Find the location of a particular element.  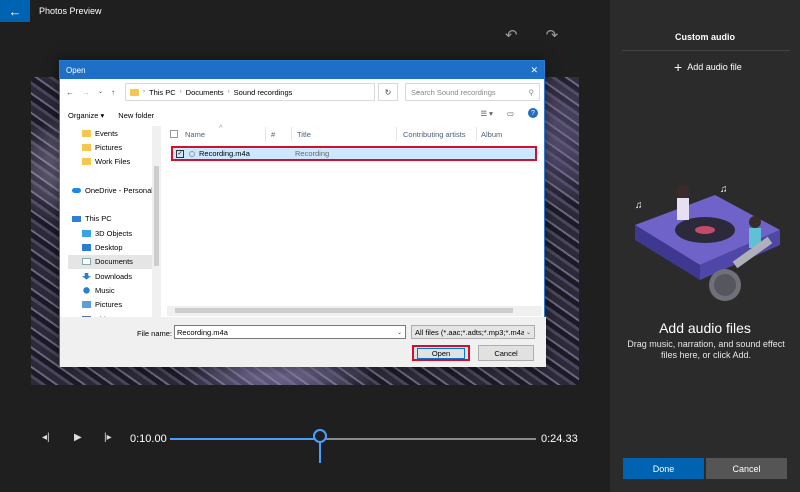

column-name: Name is located at coordinates (195, 134).